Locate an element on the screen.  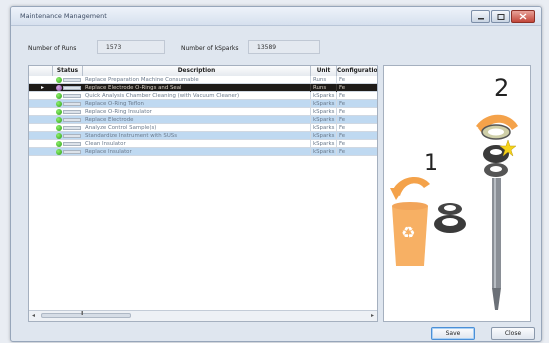
table-row: Clean Insulator kSparks Fe is located at coordinates (203, 144).